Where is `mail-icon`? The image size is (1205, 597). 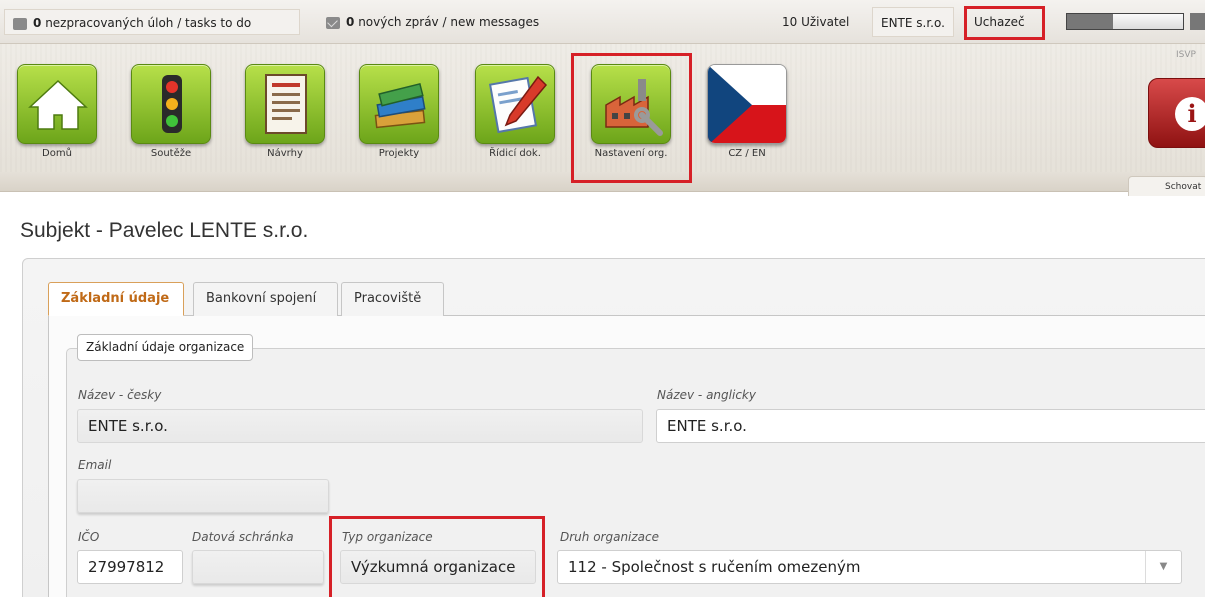 mail-icon is located at coordinates (333, 22).